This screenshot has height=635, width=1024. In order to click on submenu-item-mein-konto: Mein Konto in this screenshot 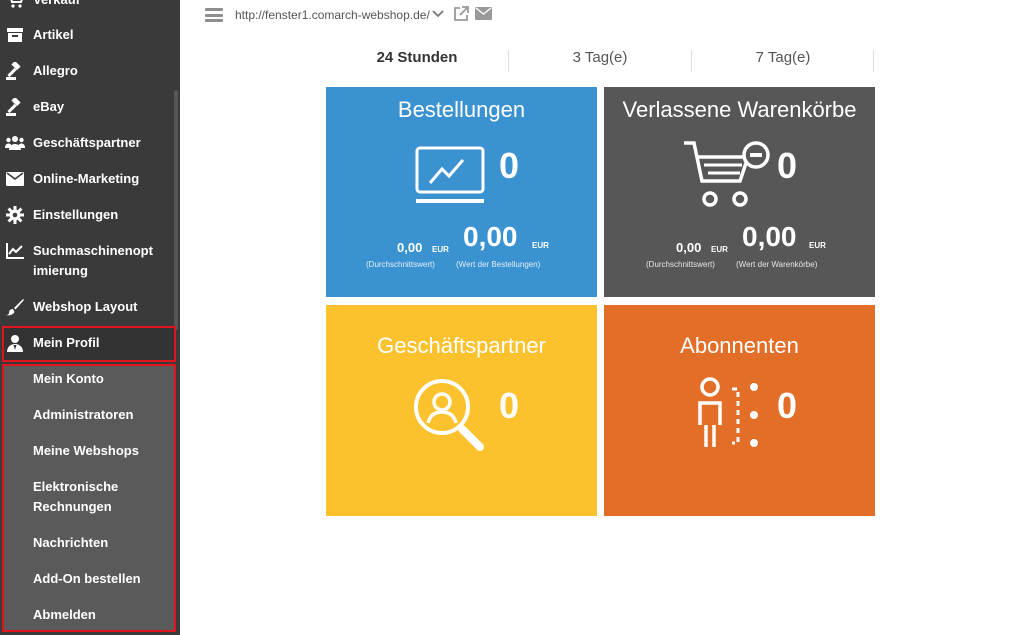, I will do `click(98, 379)`.